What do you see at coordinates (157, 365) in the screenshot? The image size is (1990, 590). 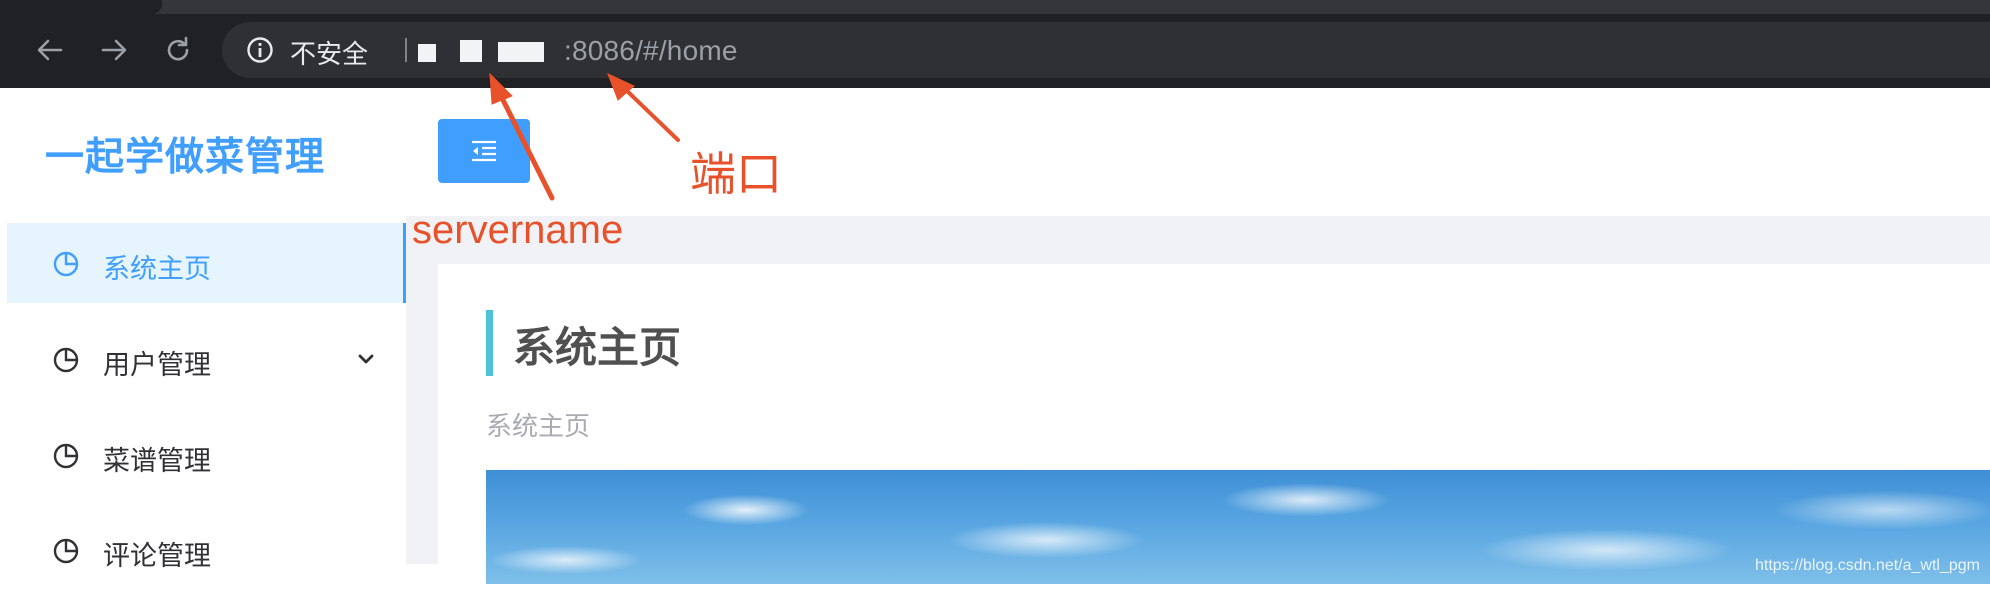 I see `sidebar-item-label: 用户管理` at bounding box center [157, 365].